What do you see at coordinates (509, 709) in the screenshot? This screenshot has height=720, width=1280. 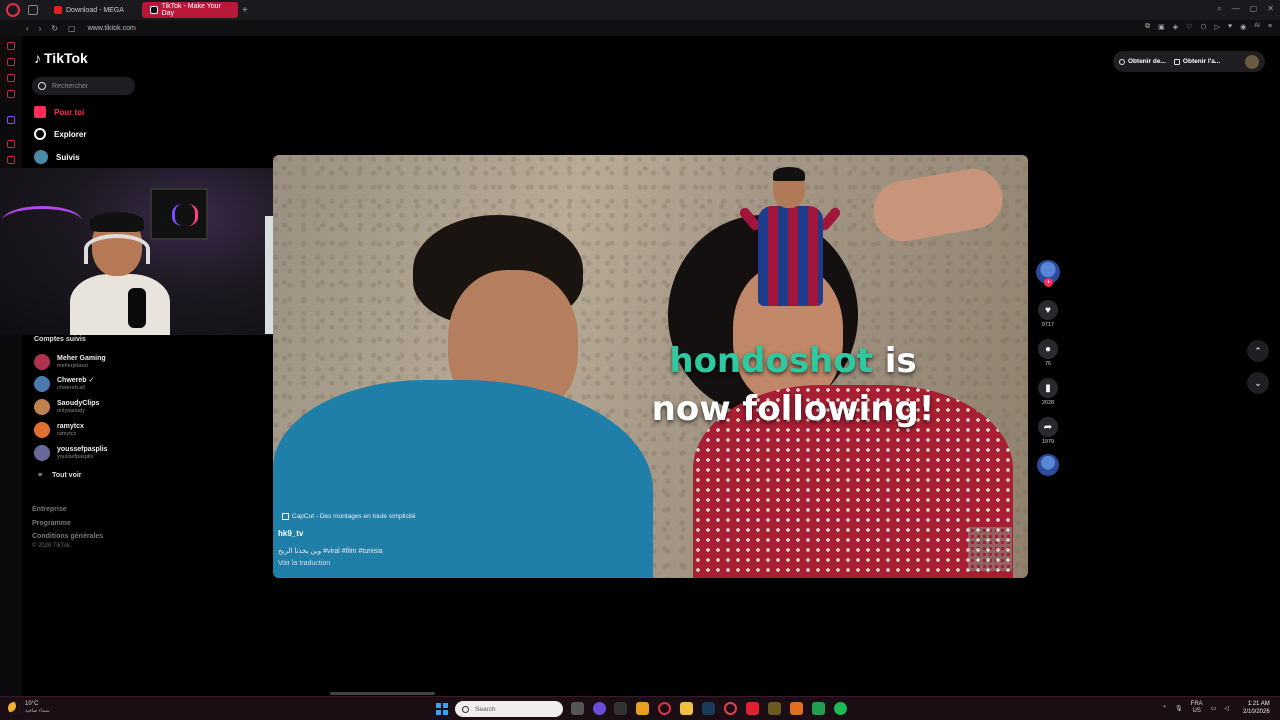 I see `taskbar-search: Search` at bounding box center [509, 709].